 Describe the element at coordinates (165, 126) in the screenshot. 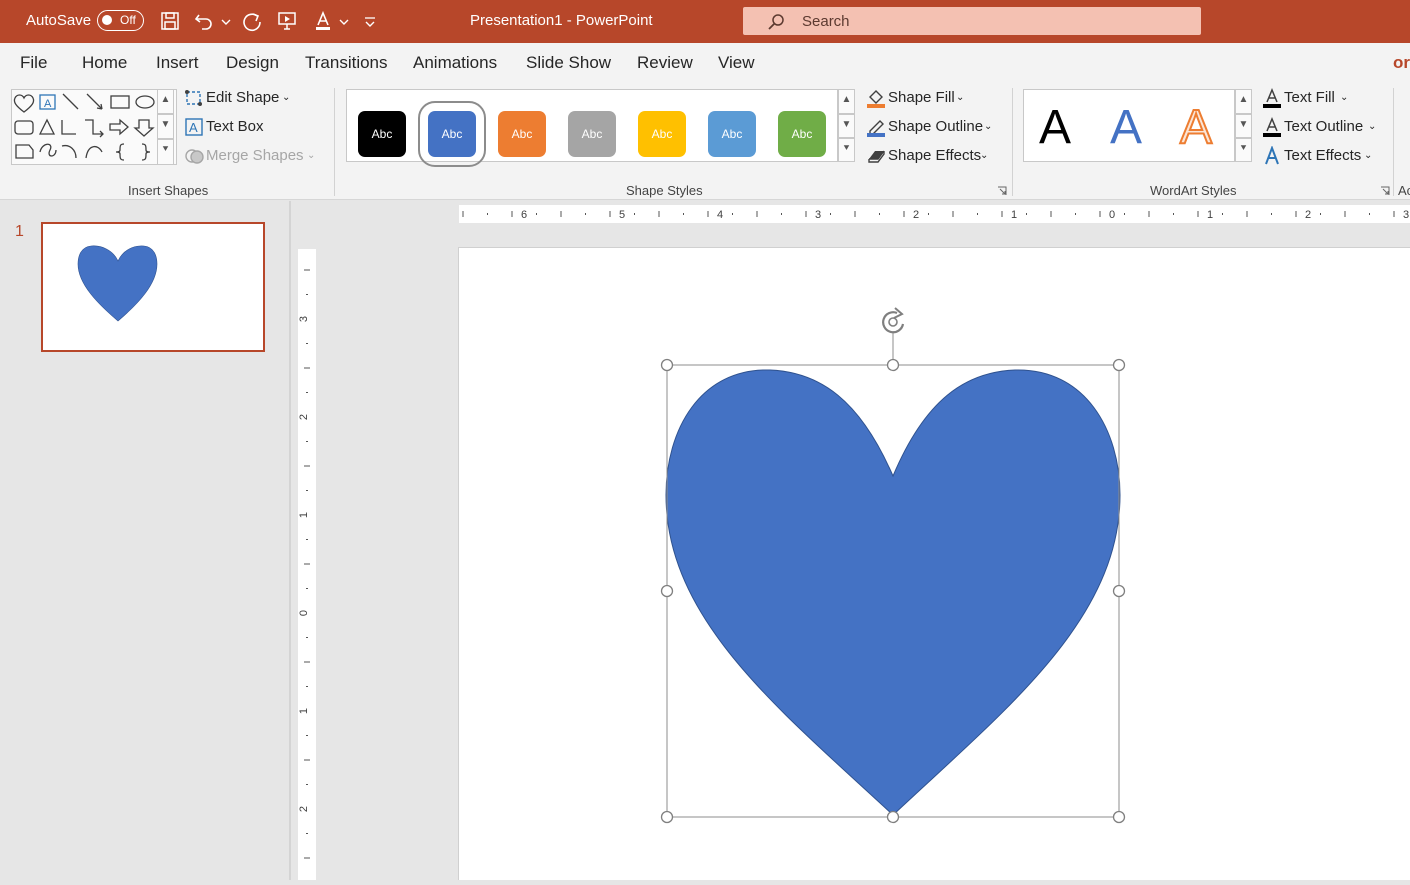

I see `shapes-scroll-down: ▼` at that location.